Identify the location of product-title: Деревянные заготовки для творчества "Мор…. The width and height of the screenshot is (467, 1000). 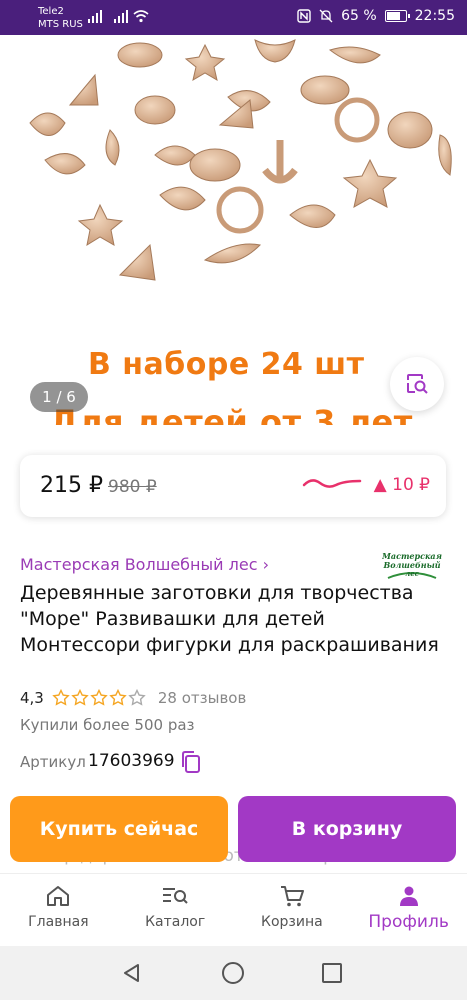
(229, 619).